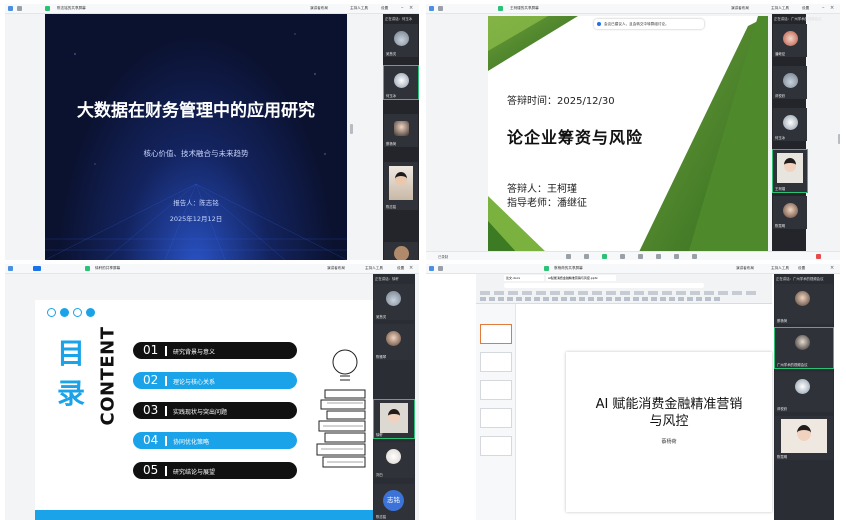 This screenshot has width=846, height=520. I want to click on participant-tile: 广州学术的视频会议, so click(804, 348).